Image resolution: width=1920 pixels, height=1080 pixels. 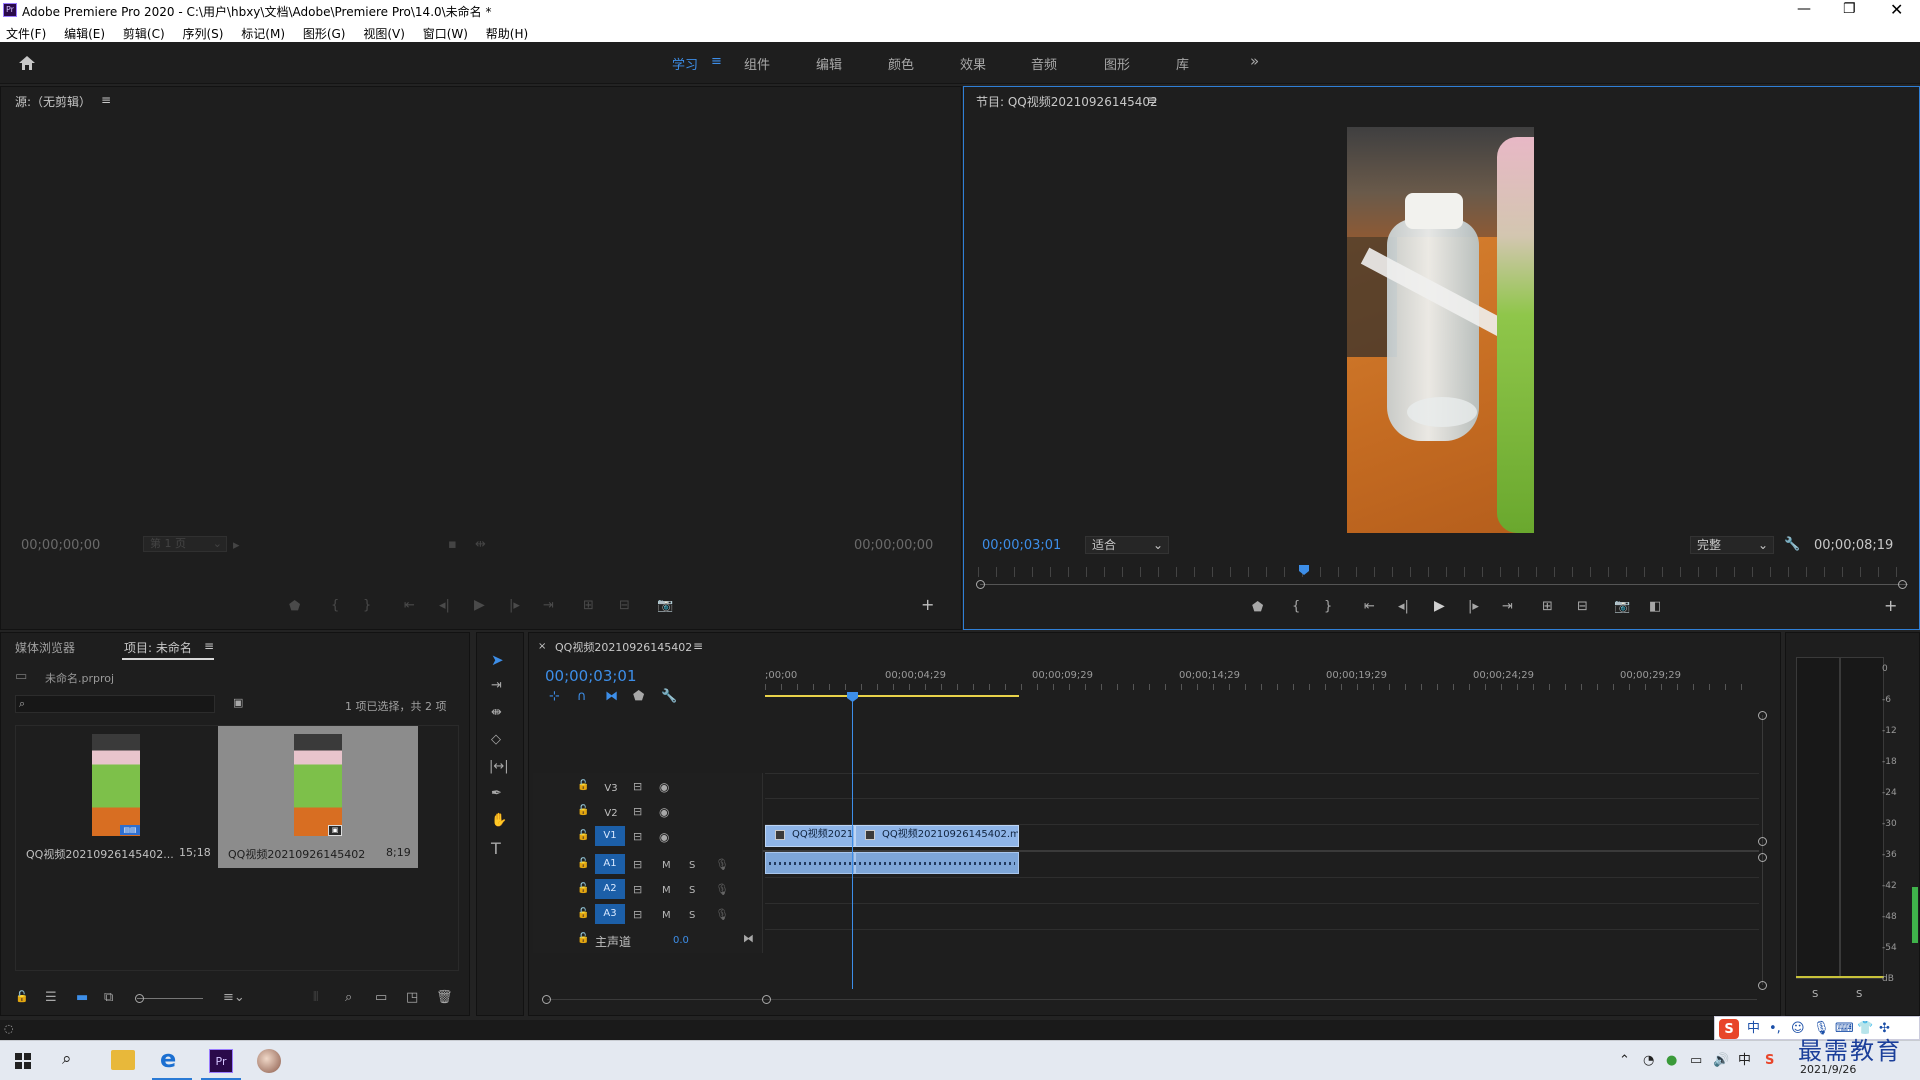 I want to click on track-select-tool-icon: ⇥, so click(x=496, y=685).